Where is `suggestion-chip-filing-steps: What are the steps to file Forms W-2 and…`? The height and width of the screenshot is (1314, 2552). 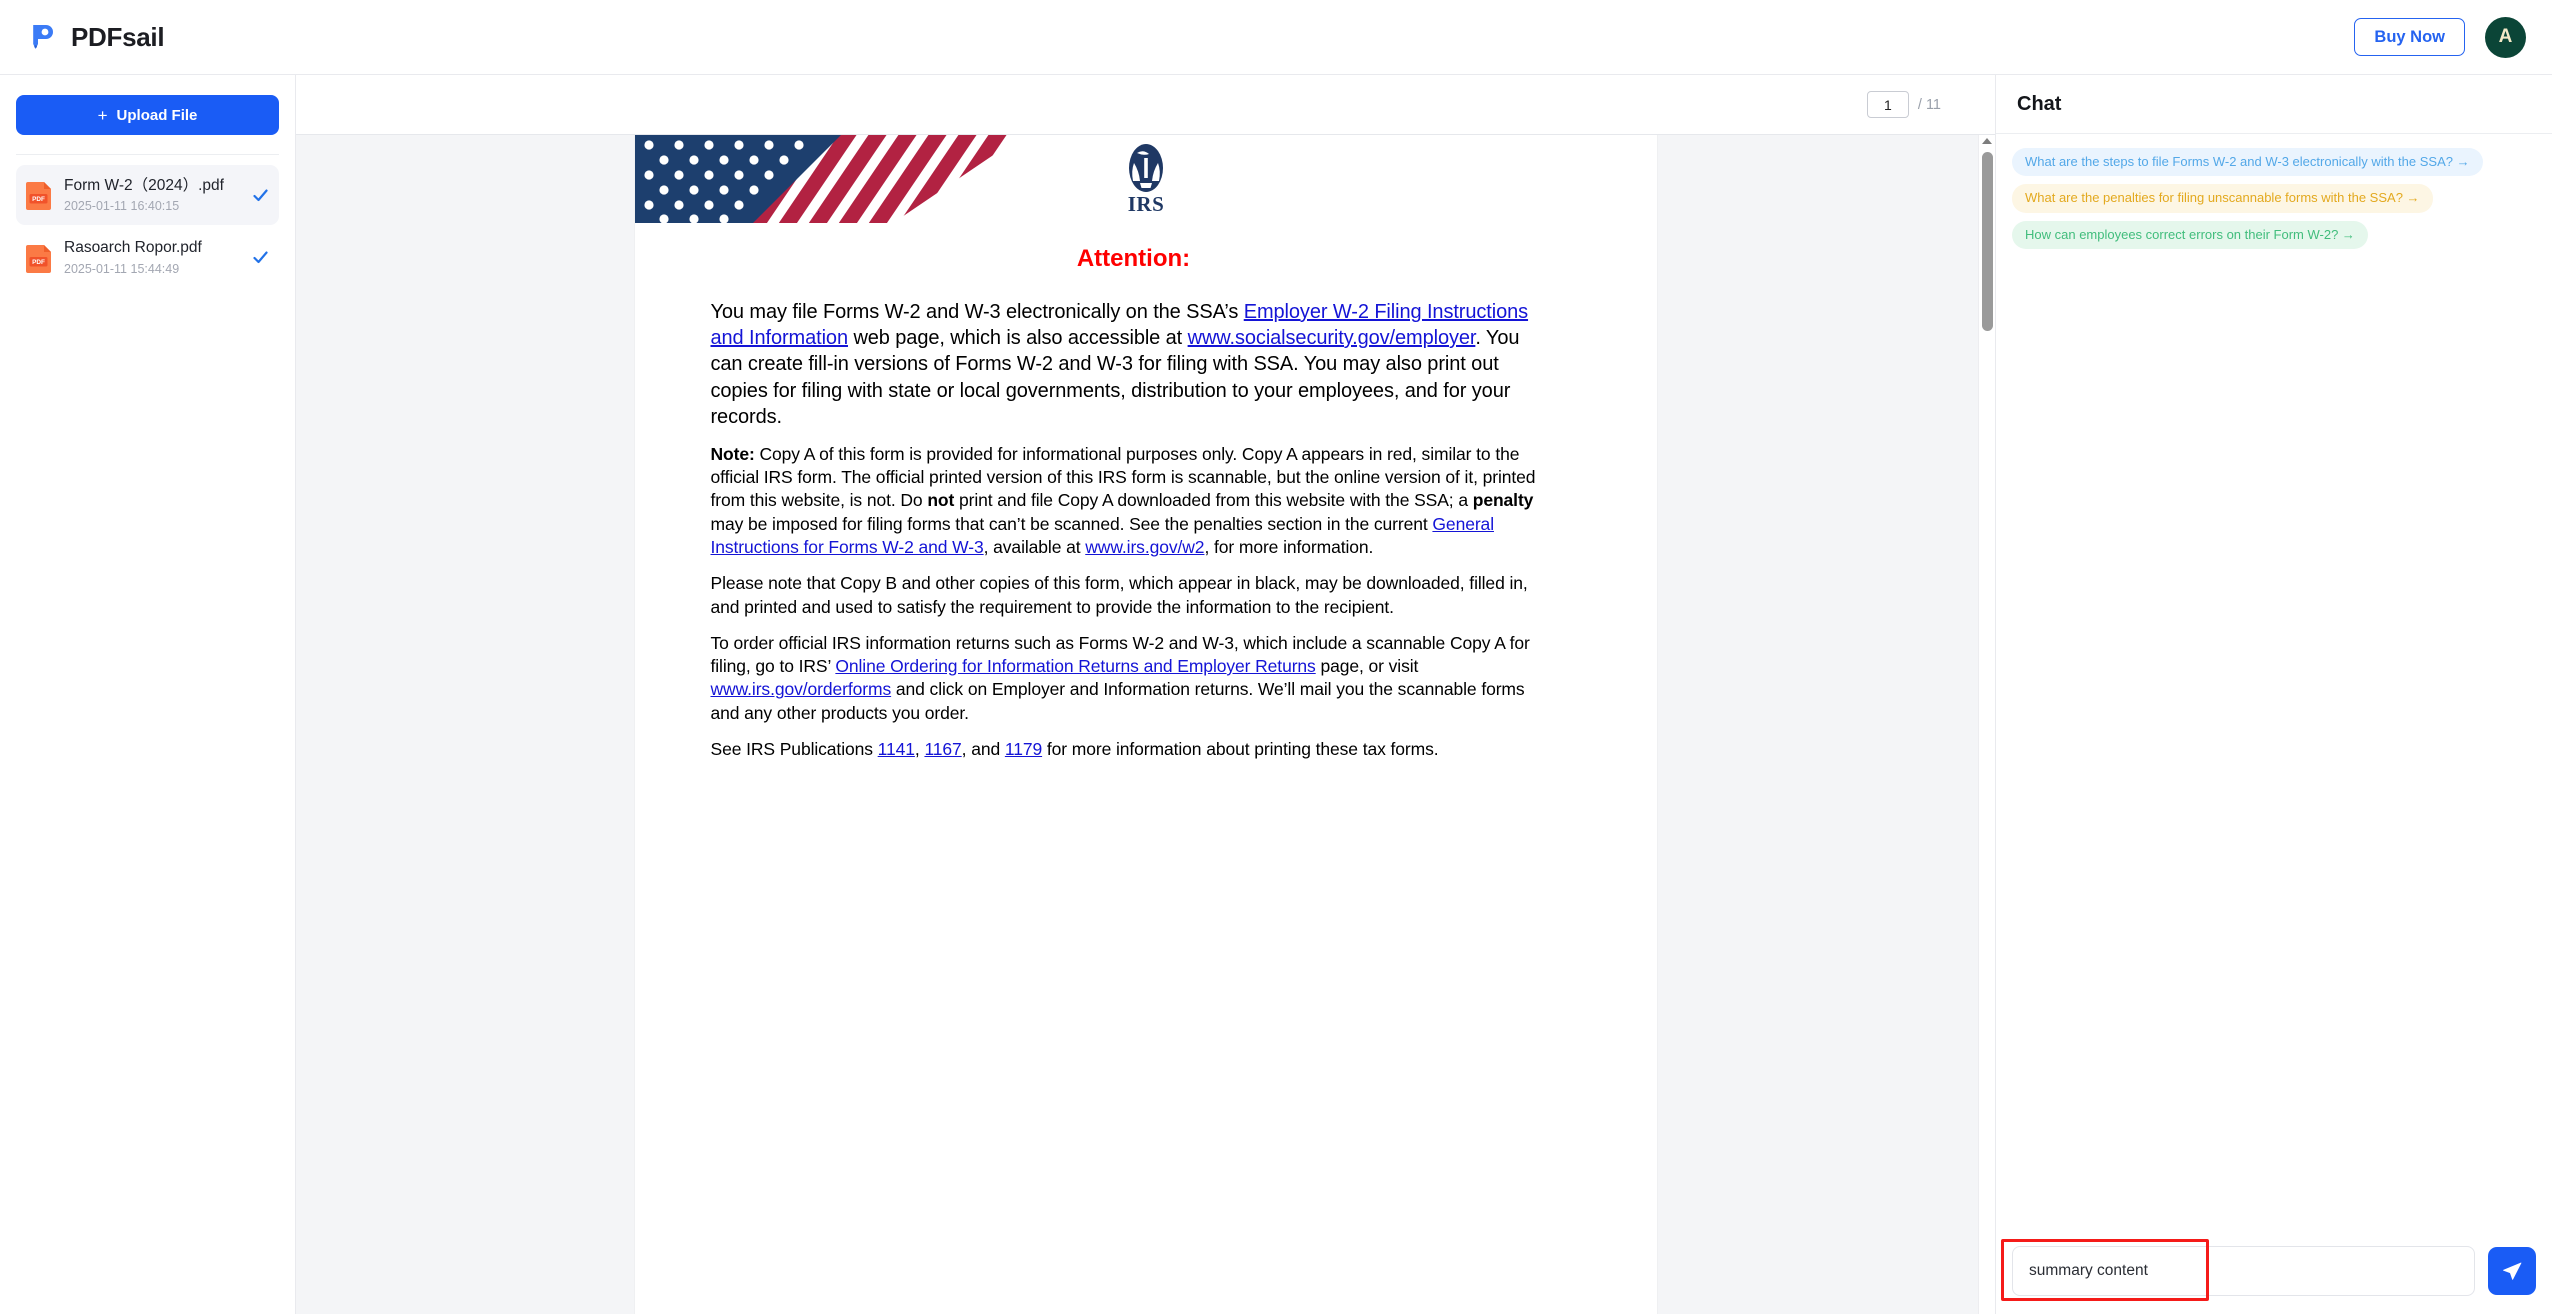
suggestion-chip-filing-steps: What are the steps to file Forms W-2 and… is located at coordinates (2247, 162).